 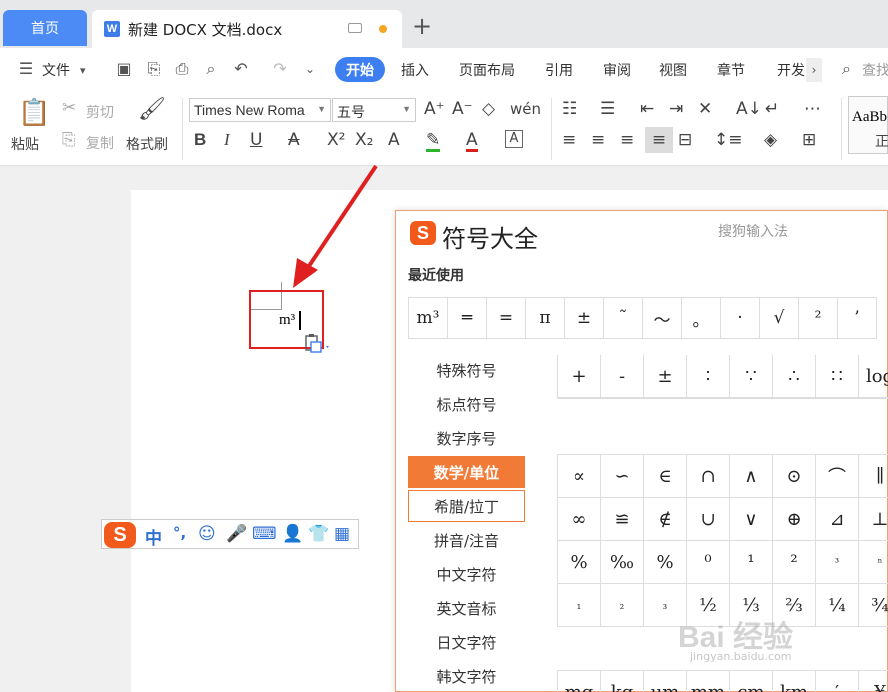 What do you see at coordinates (472, 141) in the screenshot?
I see `font-color-icon: A` at bounding box center [472, 141].